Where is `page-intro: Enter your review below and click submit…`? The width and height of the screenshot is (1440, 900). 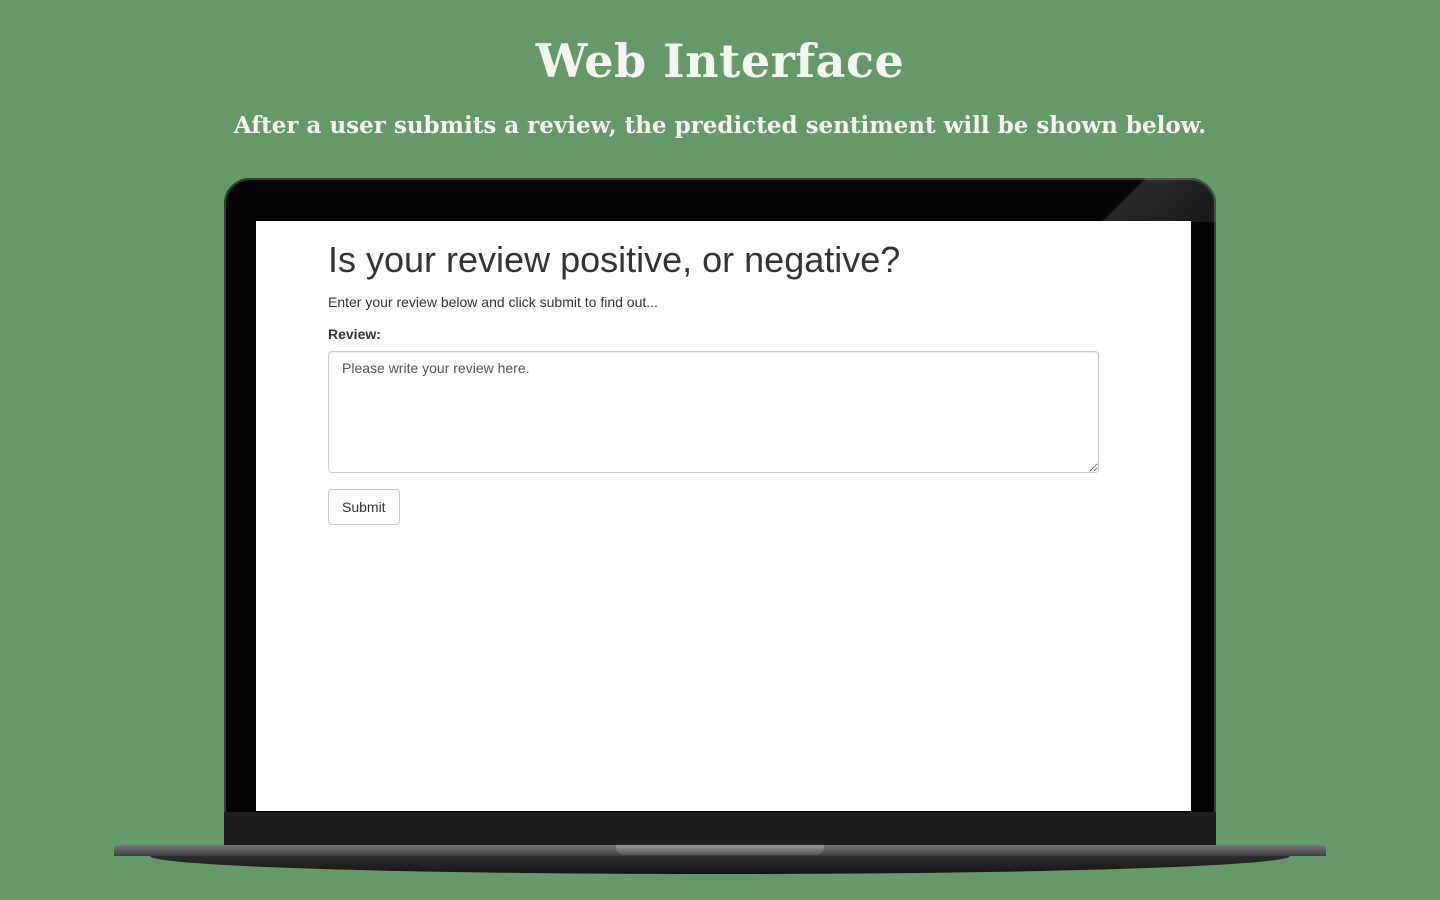 page-intro: Enter your review below and click submit… is located at coordinates (493, 302).